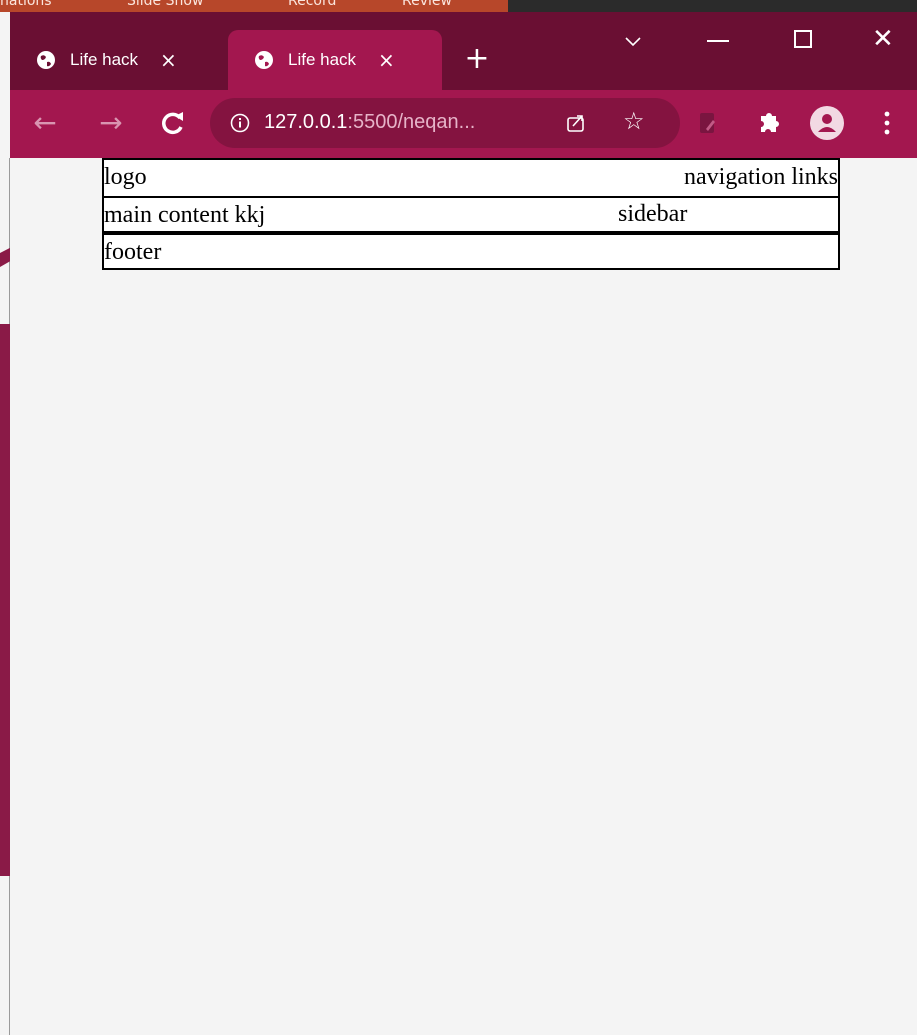 This screenshot has height=1035, width=917. Describe the element at coordinates (712, 6) in the screenshot. I see `background-dark-area` at that location.